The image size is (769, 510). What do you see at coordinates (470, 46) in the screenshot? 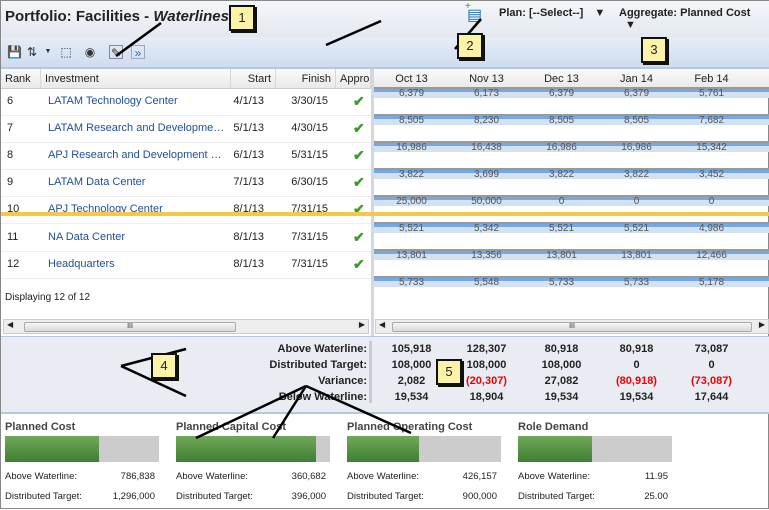
I see `callout-2: 2` at bounding box center [470, 46].